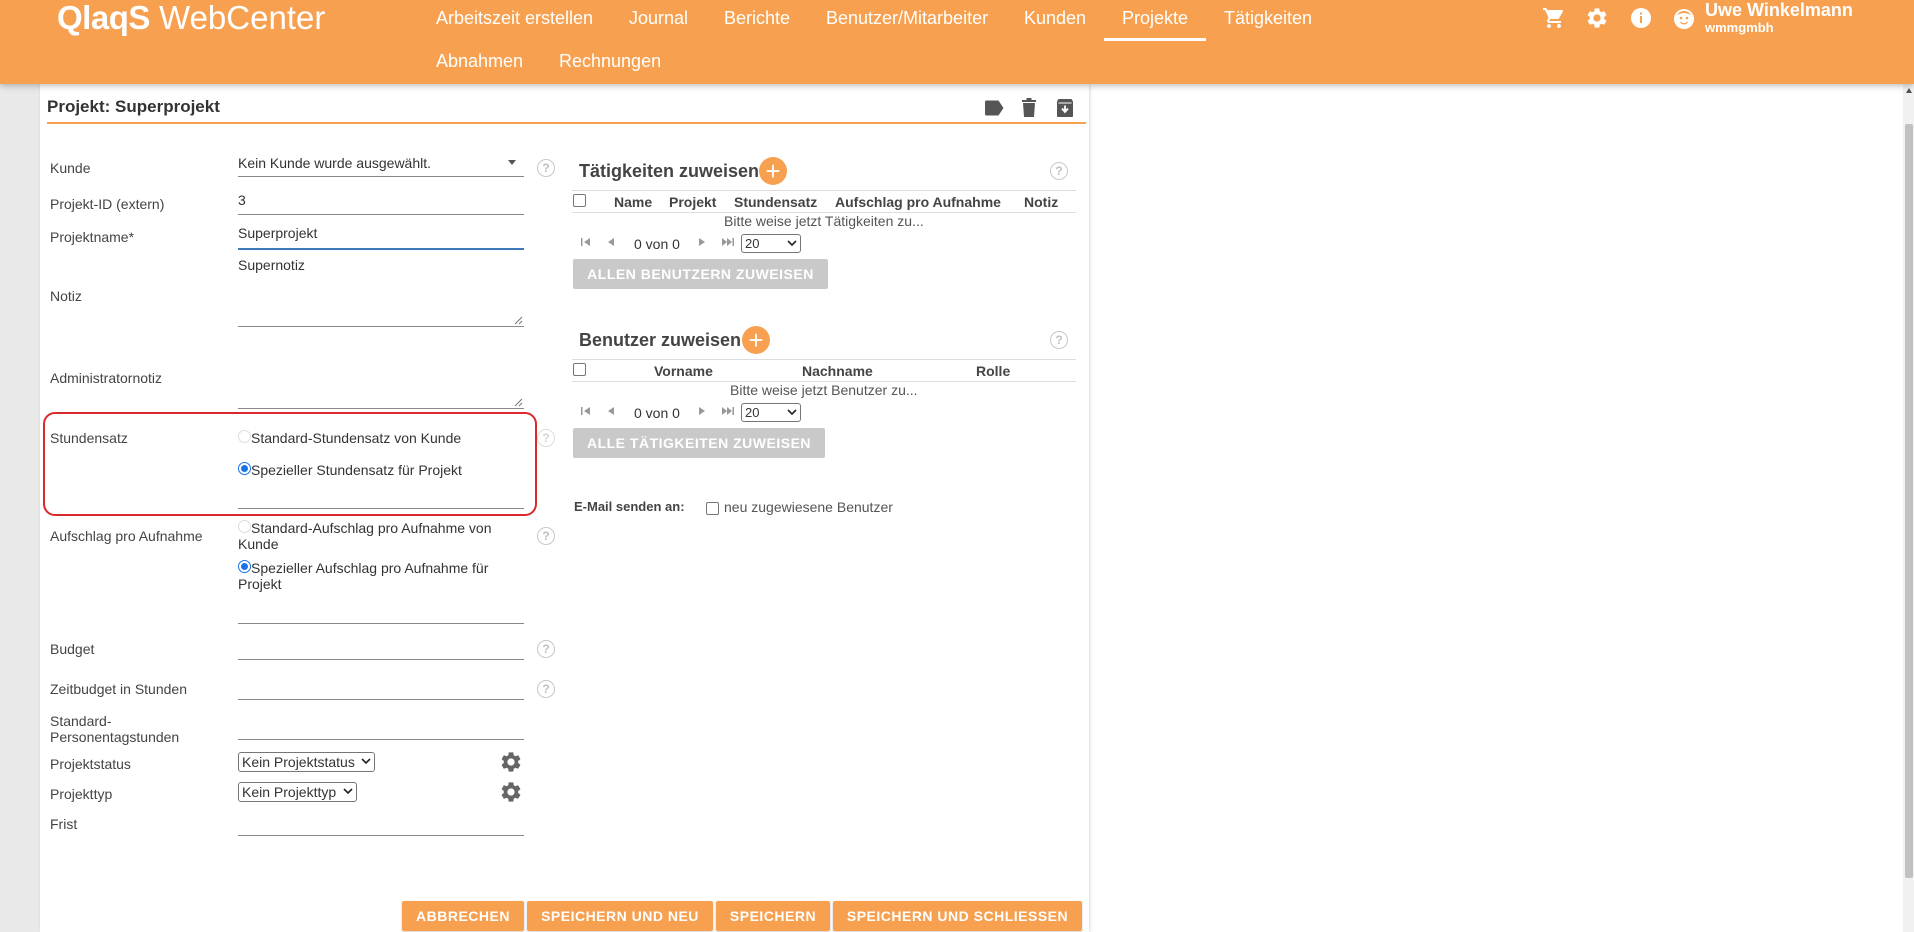 The height and width of the screenshot is (932, 1914). Describe the element at coordinates (773, 916) in the screenshot. I see `speichern-button: SPEICHERN` at that location.